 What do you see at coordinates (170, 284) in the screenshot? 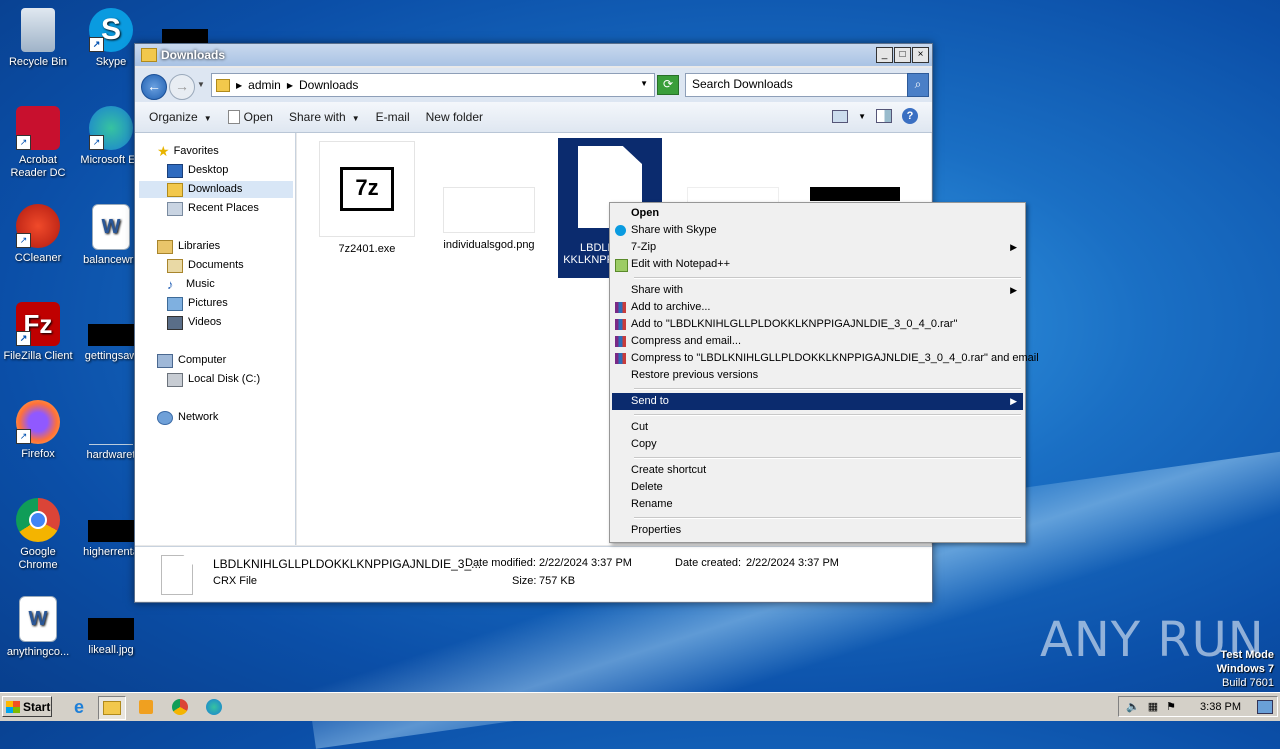
I see `music-icon: ♪` at bounding box center [170, 284].